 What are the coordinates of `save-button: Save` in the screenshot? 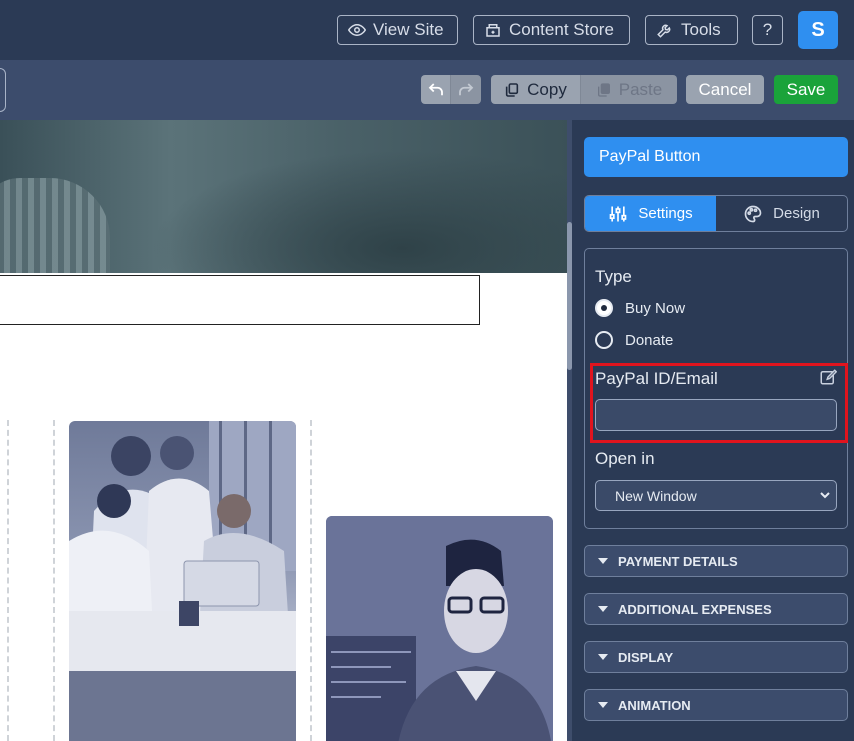 It's located at (806, 89).